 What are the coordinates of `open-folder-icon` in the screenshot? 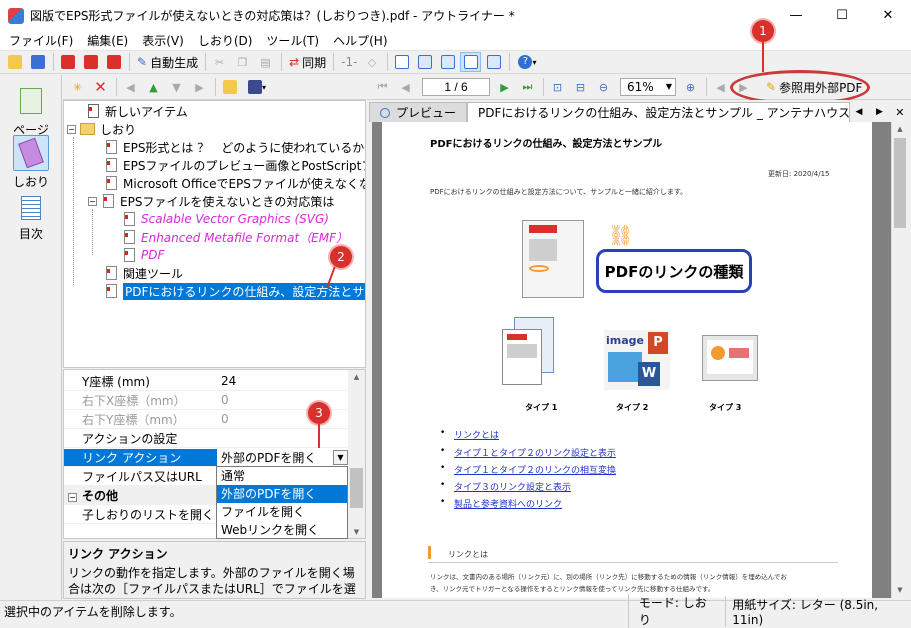 It's located at (14, 62).